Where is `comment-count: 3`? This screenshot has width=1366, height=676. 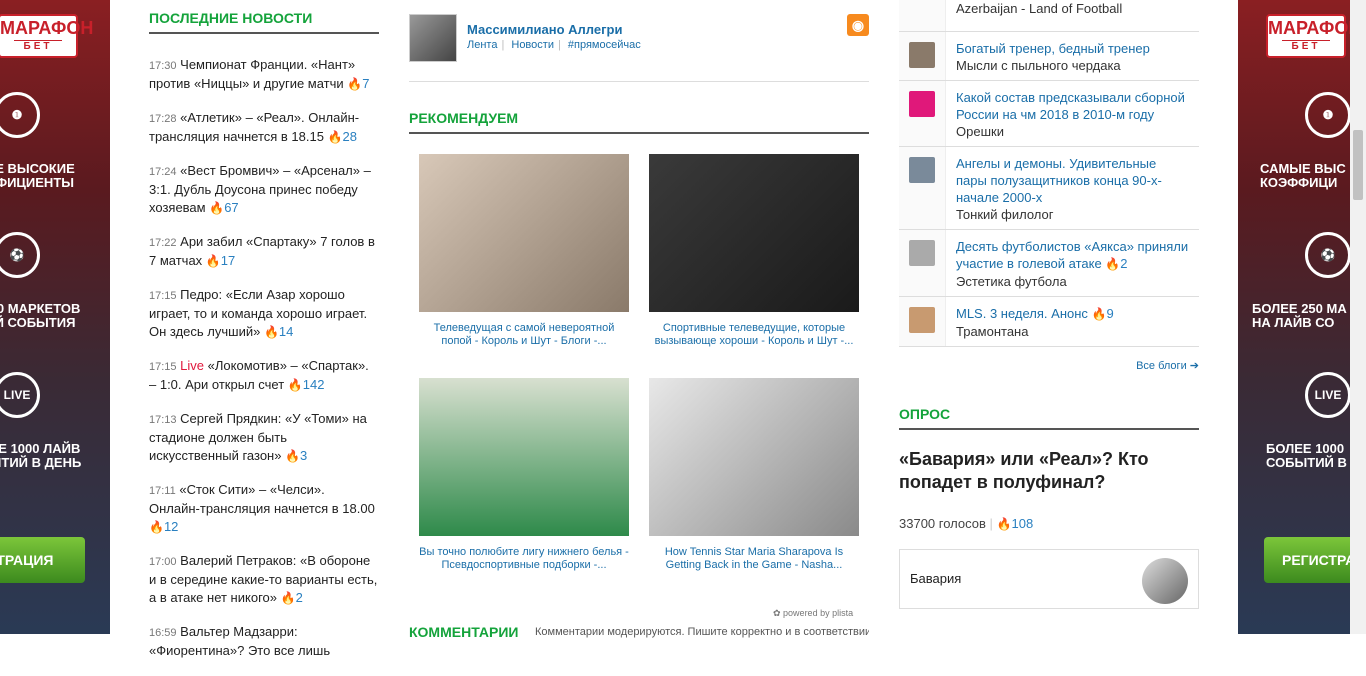 comment-count: 3 is located at coordinates (303, 455).